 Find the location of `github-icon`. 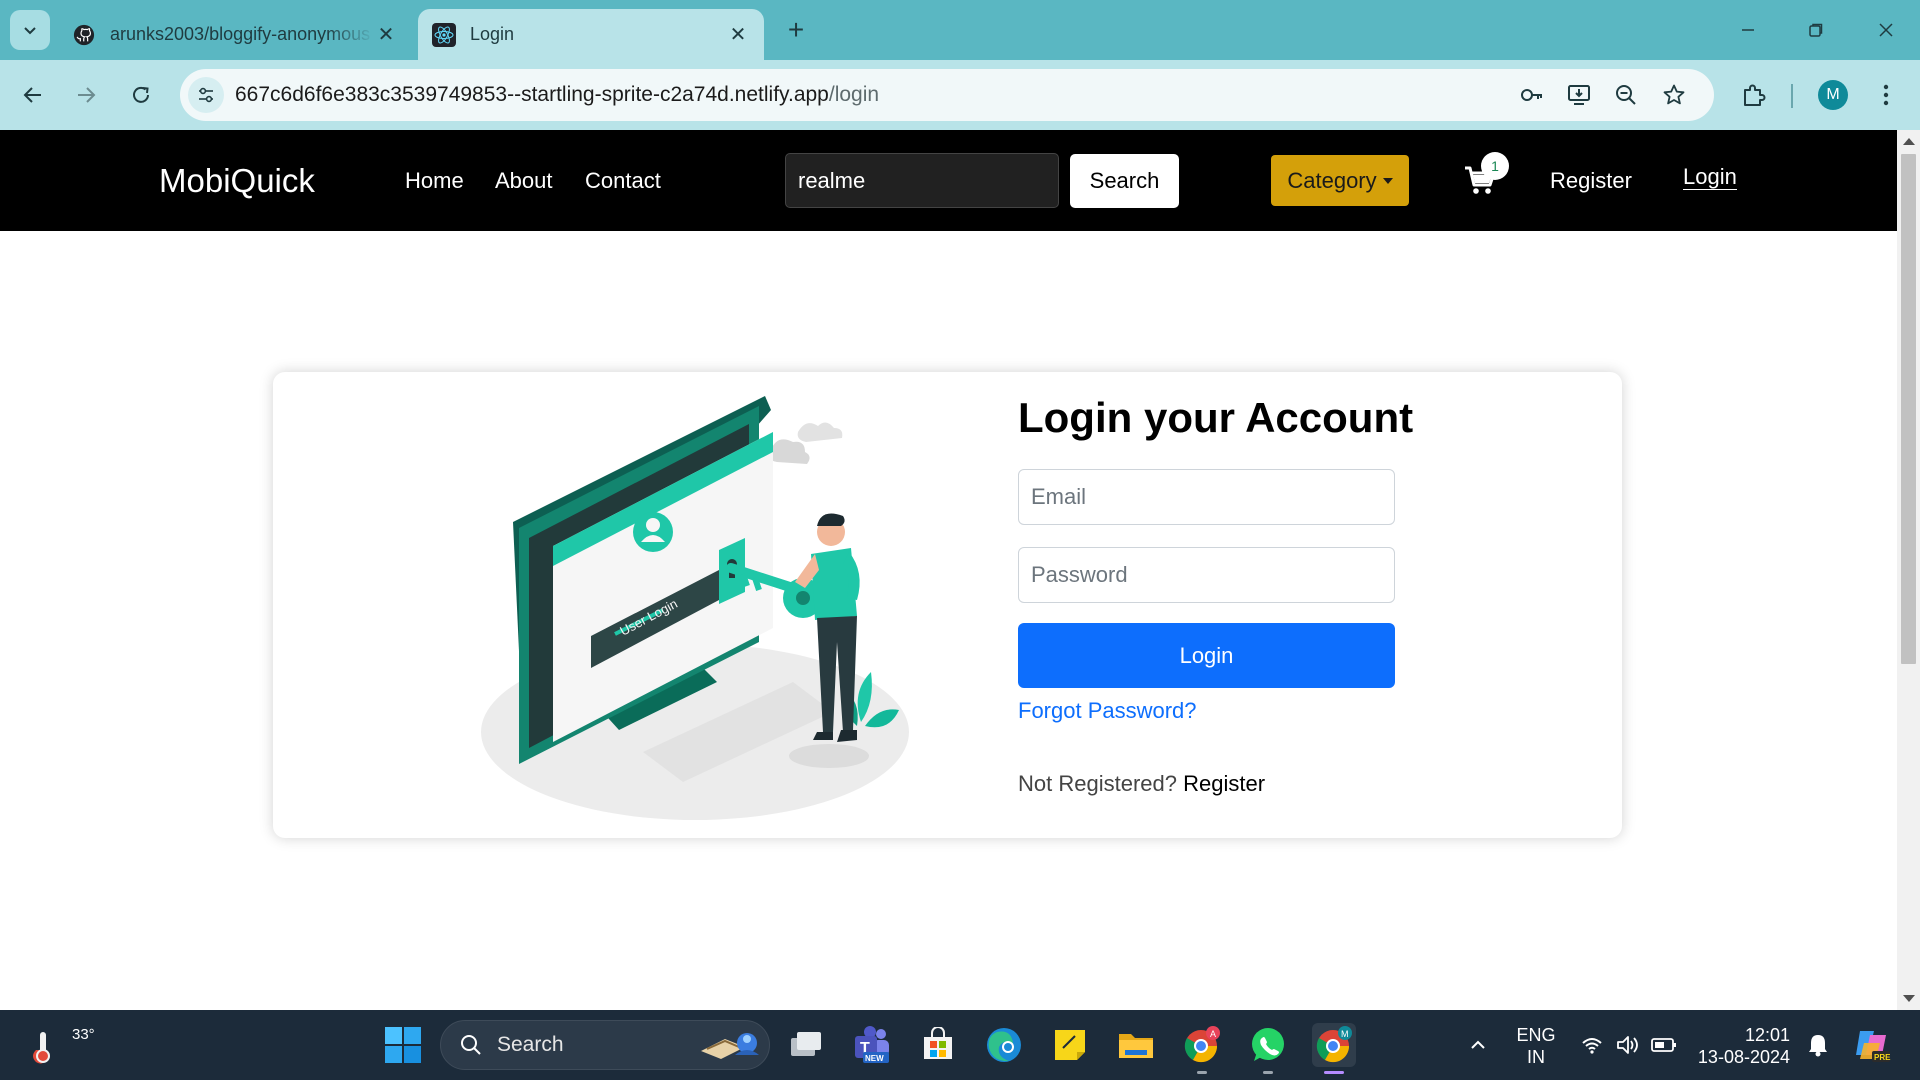

github-icon is located at coordinates (84, 35).